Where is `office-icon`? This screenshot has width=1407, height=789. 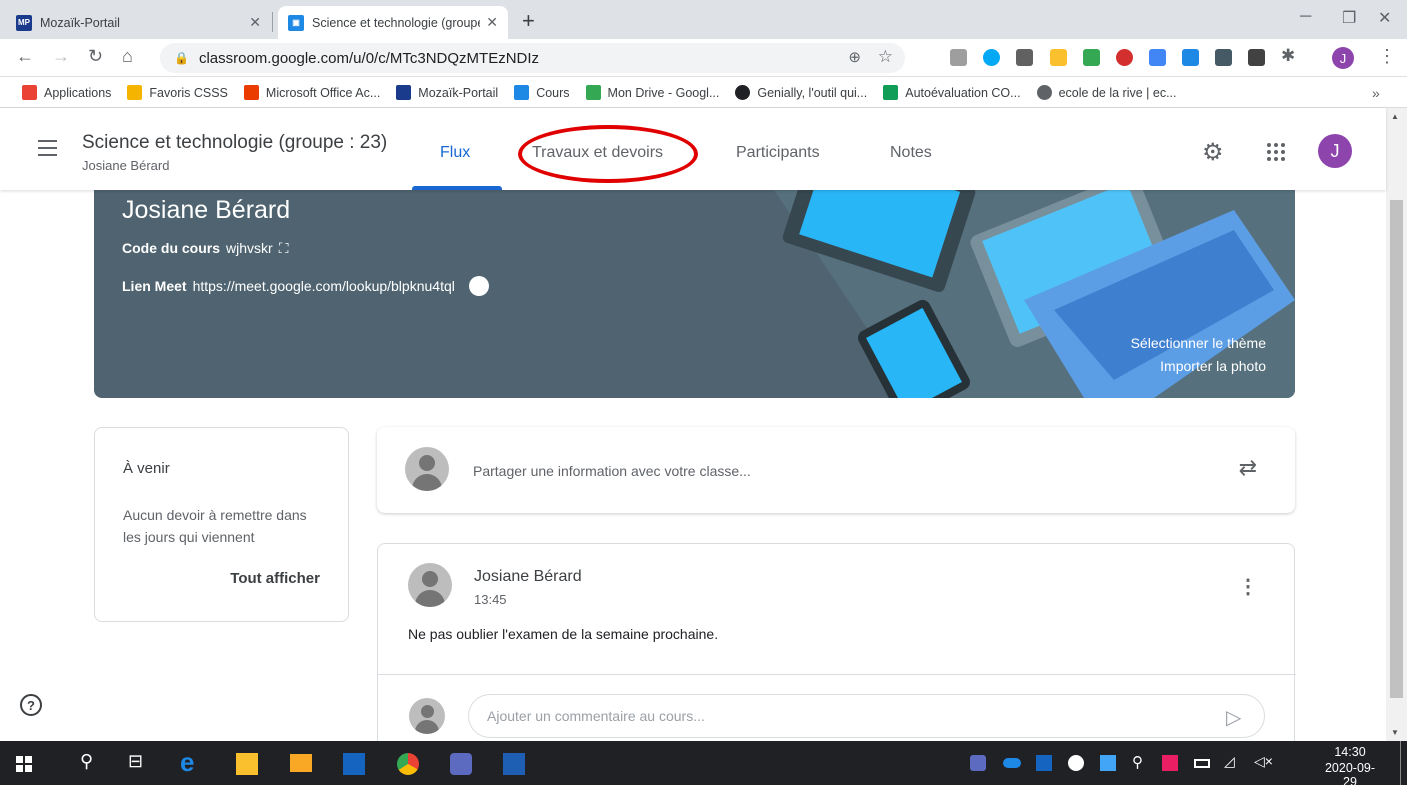 office-icon is located at coordinates (251, 92).